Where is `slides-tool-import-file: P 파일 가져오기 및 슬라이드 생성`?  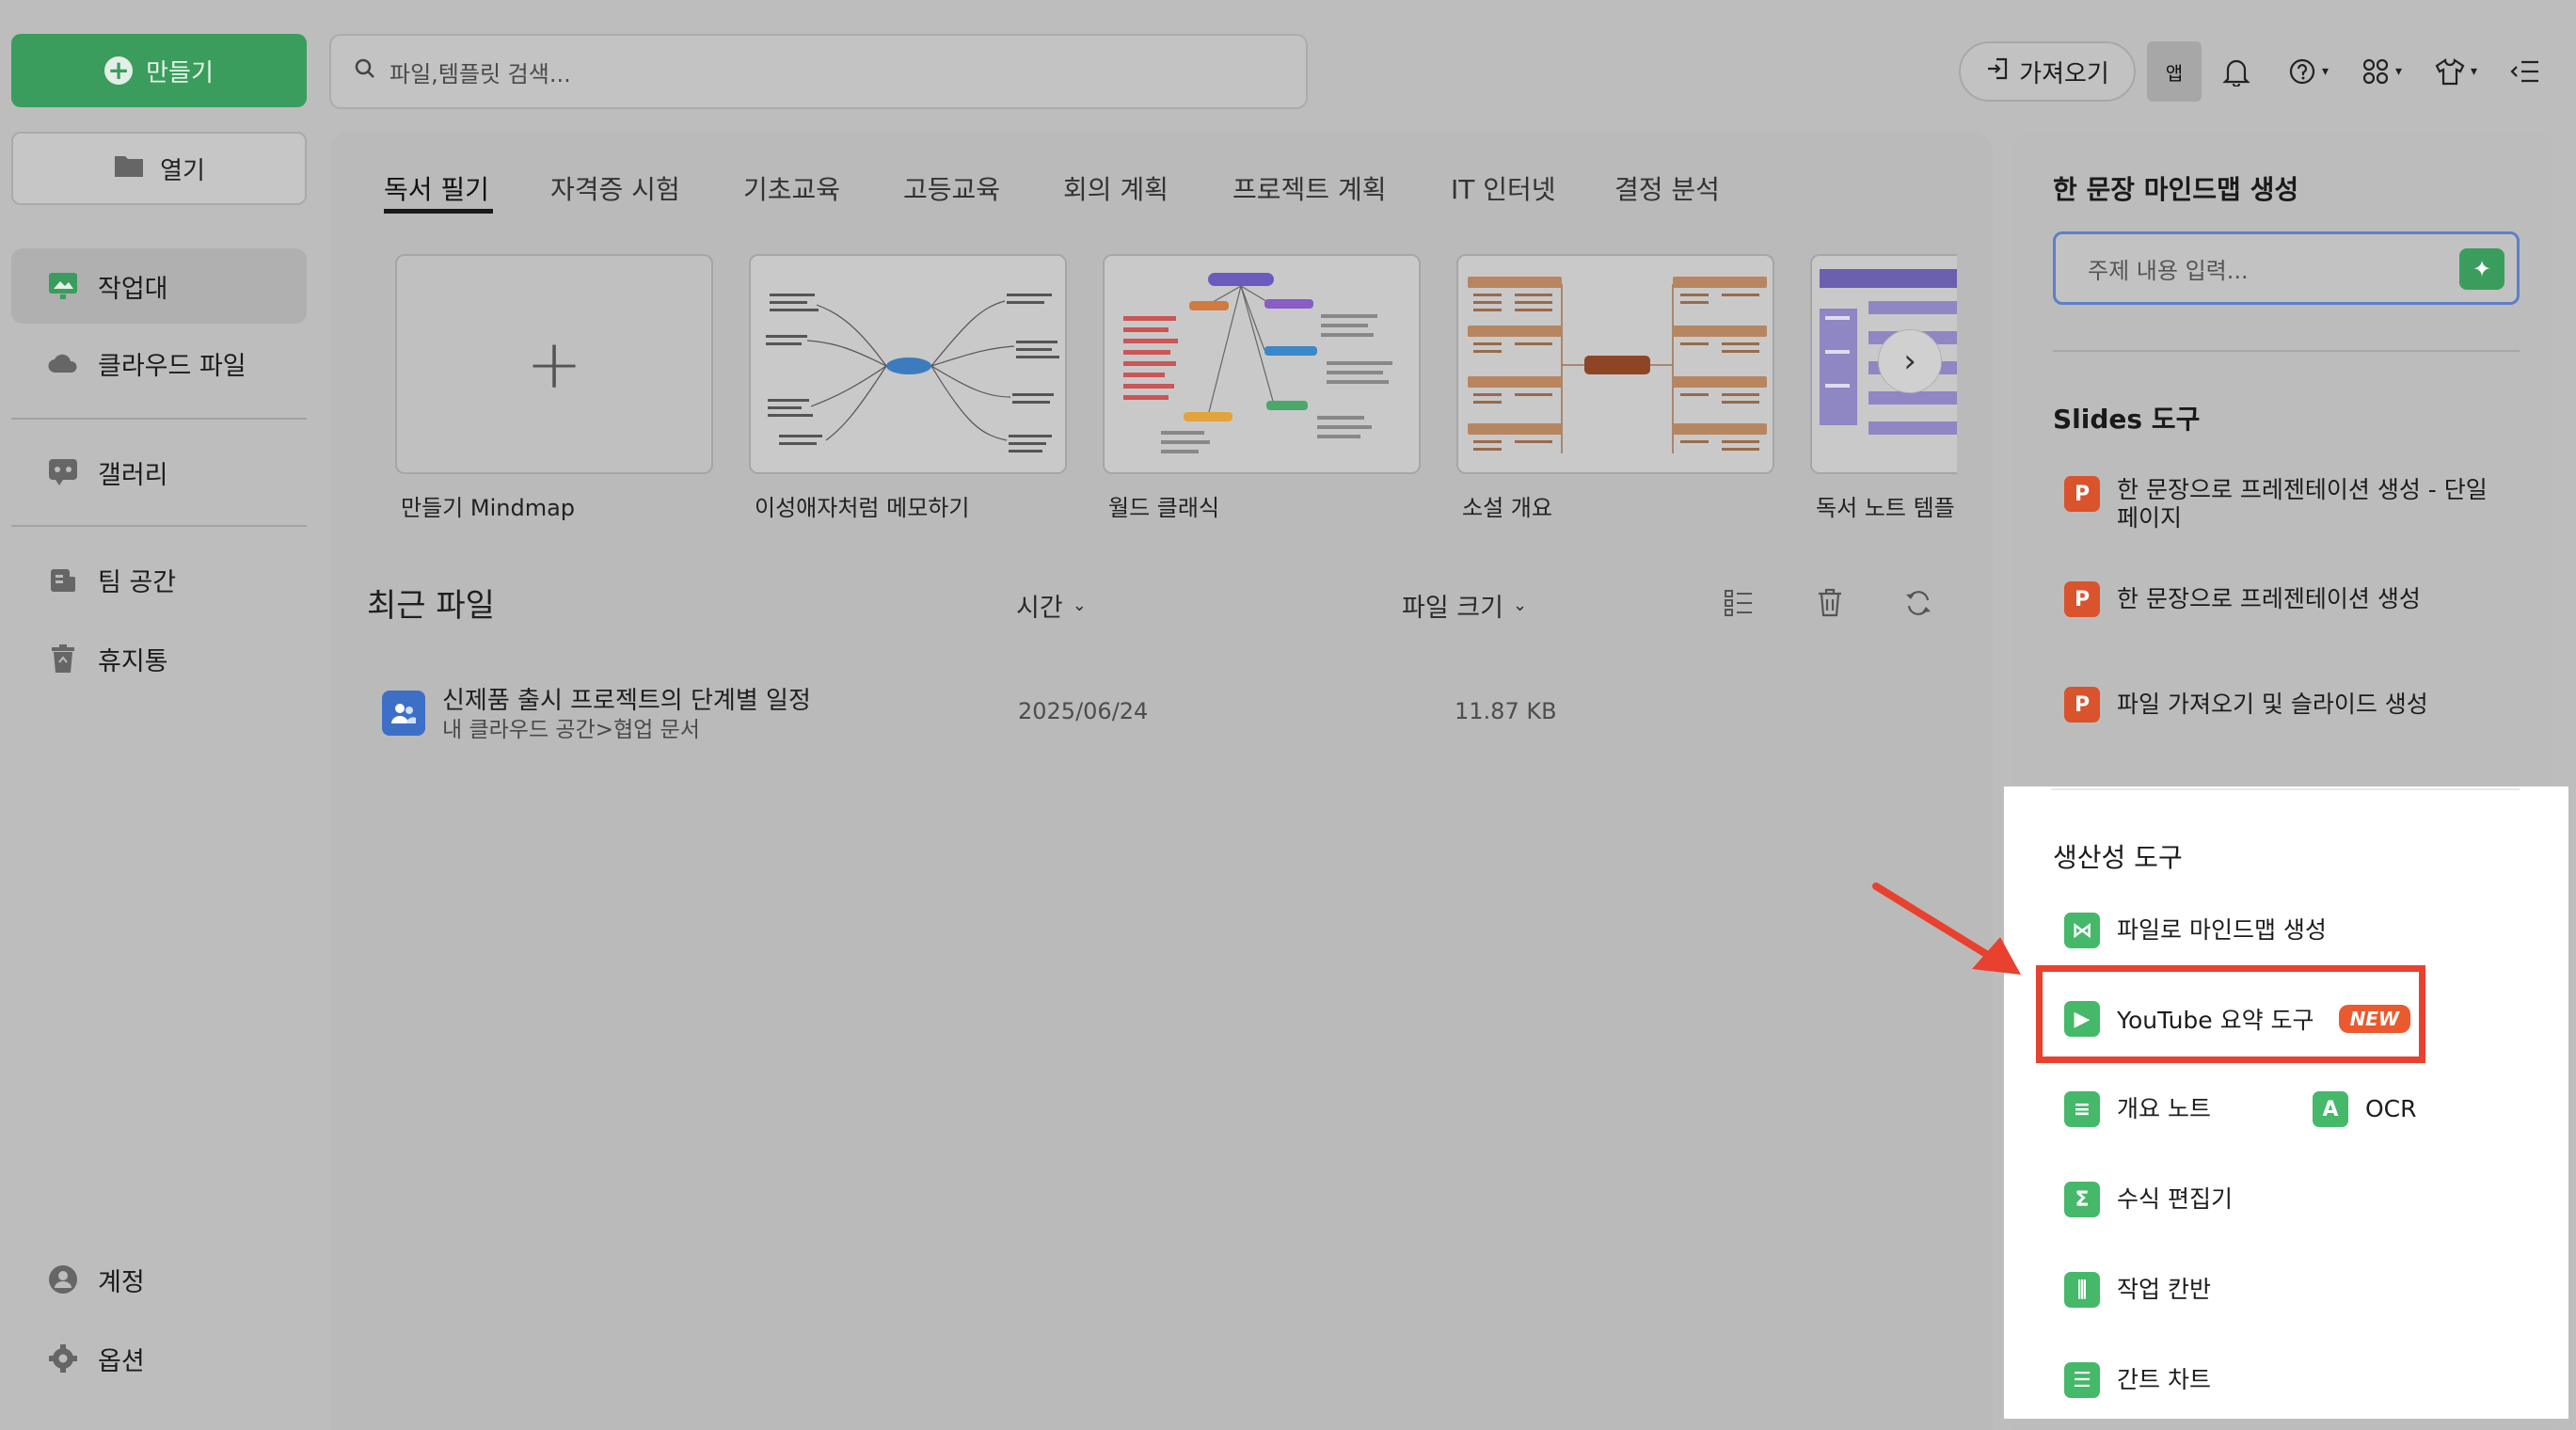
slides-tool-import-file: P 파일 가져오기 및 슬라이드 생성 is located at coordinates (2246, 705).